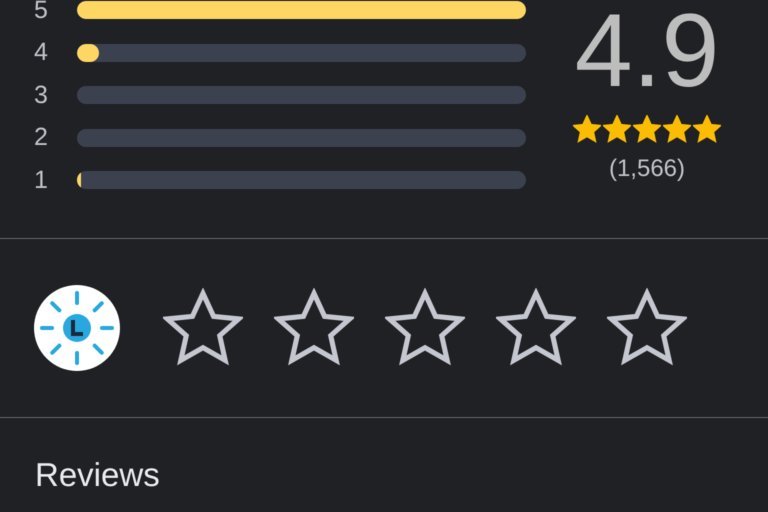 This screenshot has width=768, height=512. What do you see at coordinates (97, 474) in the screenshot?
I see `section-title: Reviews` at bounding box center [97, 474].